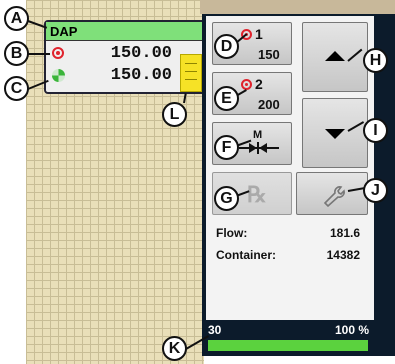 The width and height of the screenshot is (395, 364). I want to click on up-arrow-icon, so click(335, 56).